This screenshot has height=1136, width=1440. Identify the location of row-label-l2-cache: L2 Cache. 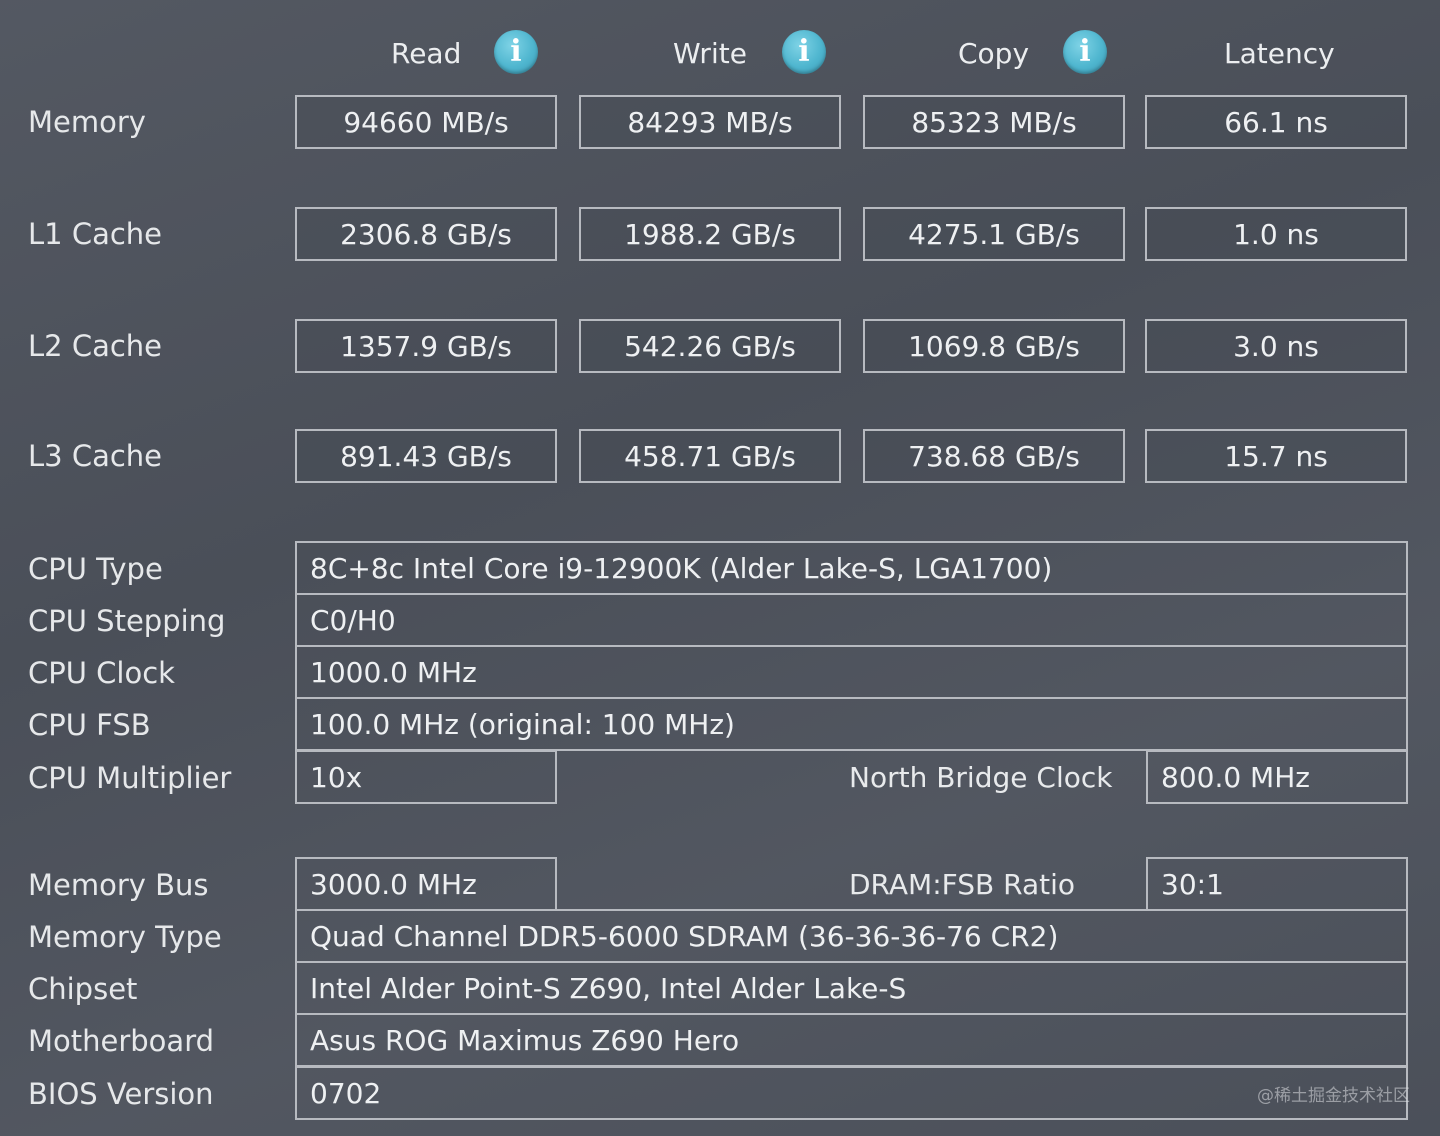
(95, 346).